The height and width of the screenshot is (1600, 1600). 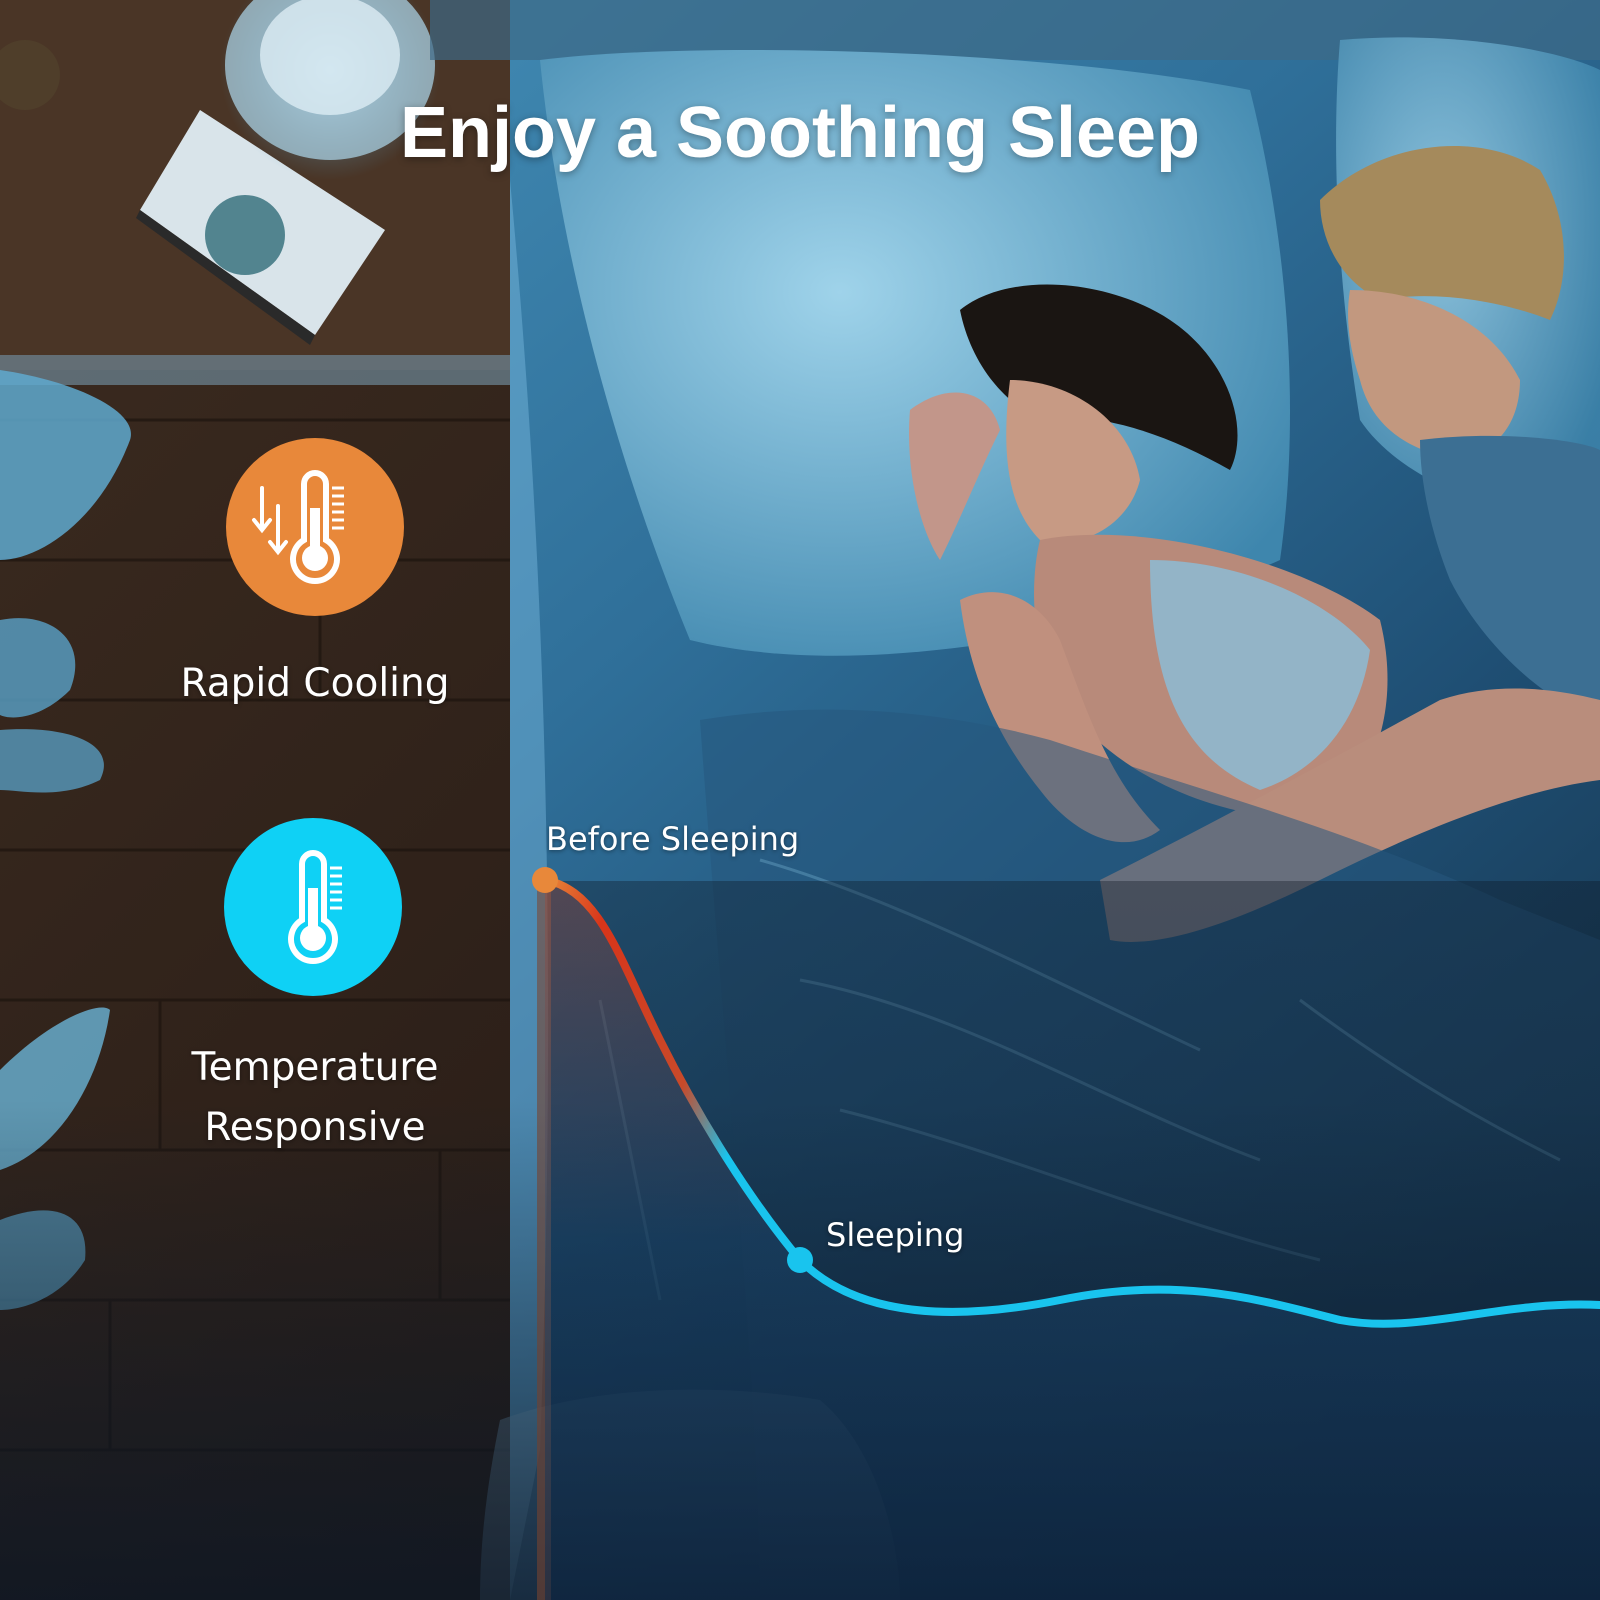 I want to click on curve-label-before-sleeping: Before Sleeping, so click(x=673, y=839).